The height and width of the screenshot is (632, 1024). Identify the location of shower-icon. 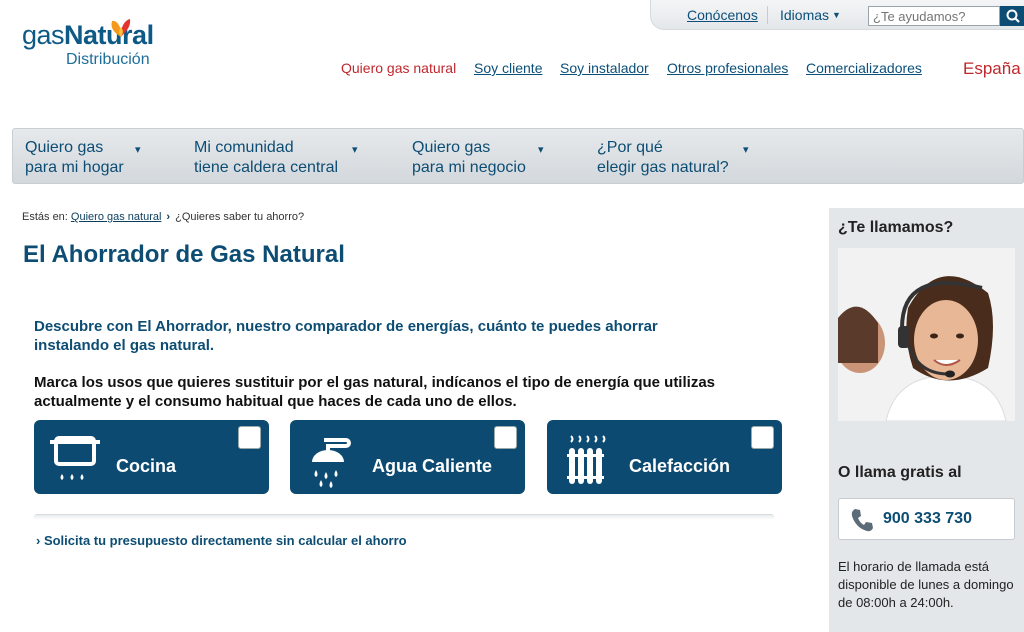
(331, 463).